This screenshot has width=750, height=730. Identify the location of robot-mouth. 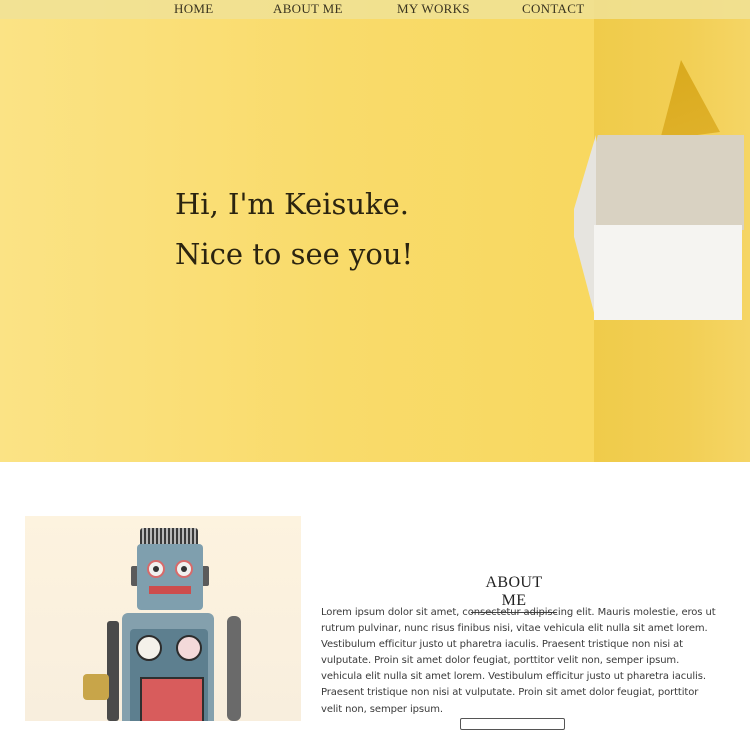
(170, 590).